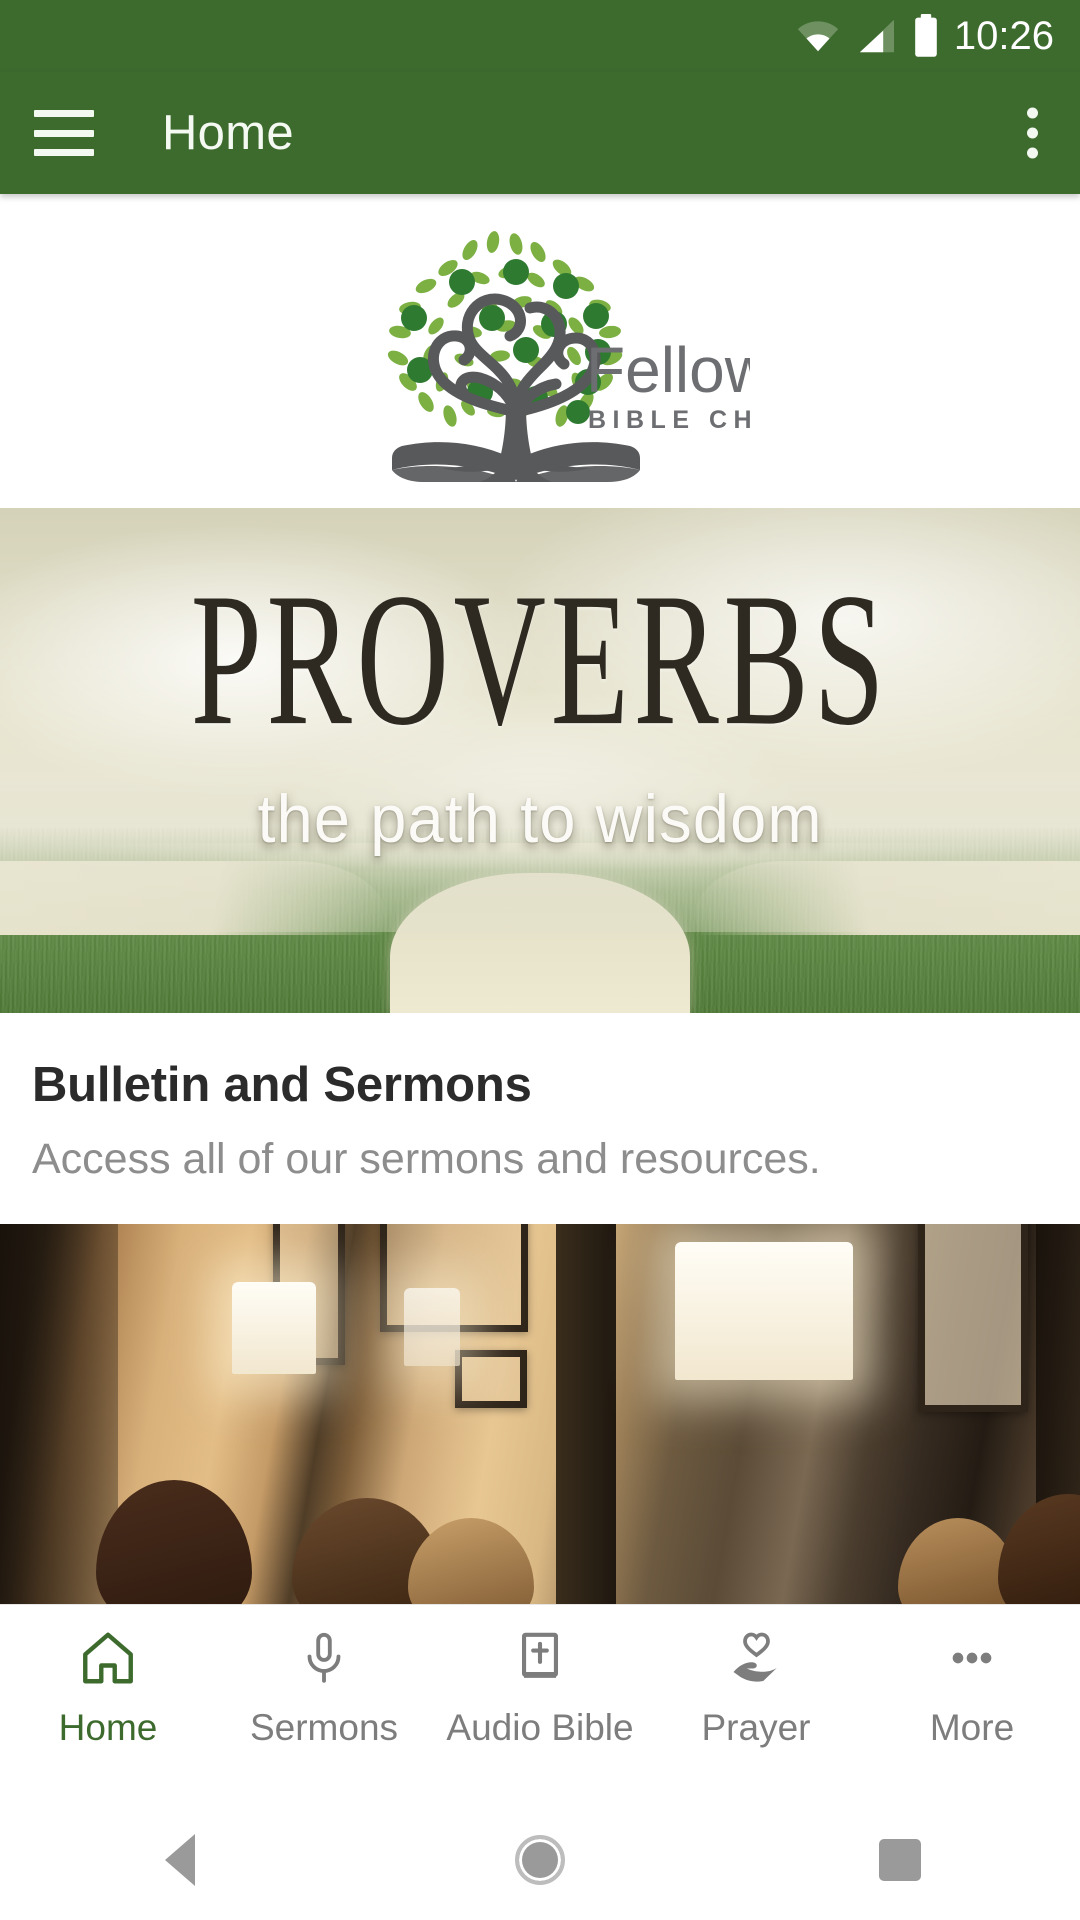 This screenshot has height=1920, width=1080. What do you see at coordinates (818, 36) in the screenshot?
I see `wifi-icon` at bounding box center [818, 36].